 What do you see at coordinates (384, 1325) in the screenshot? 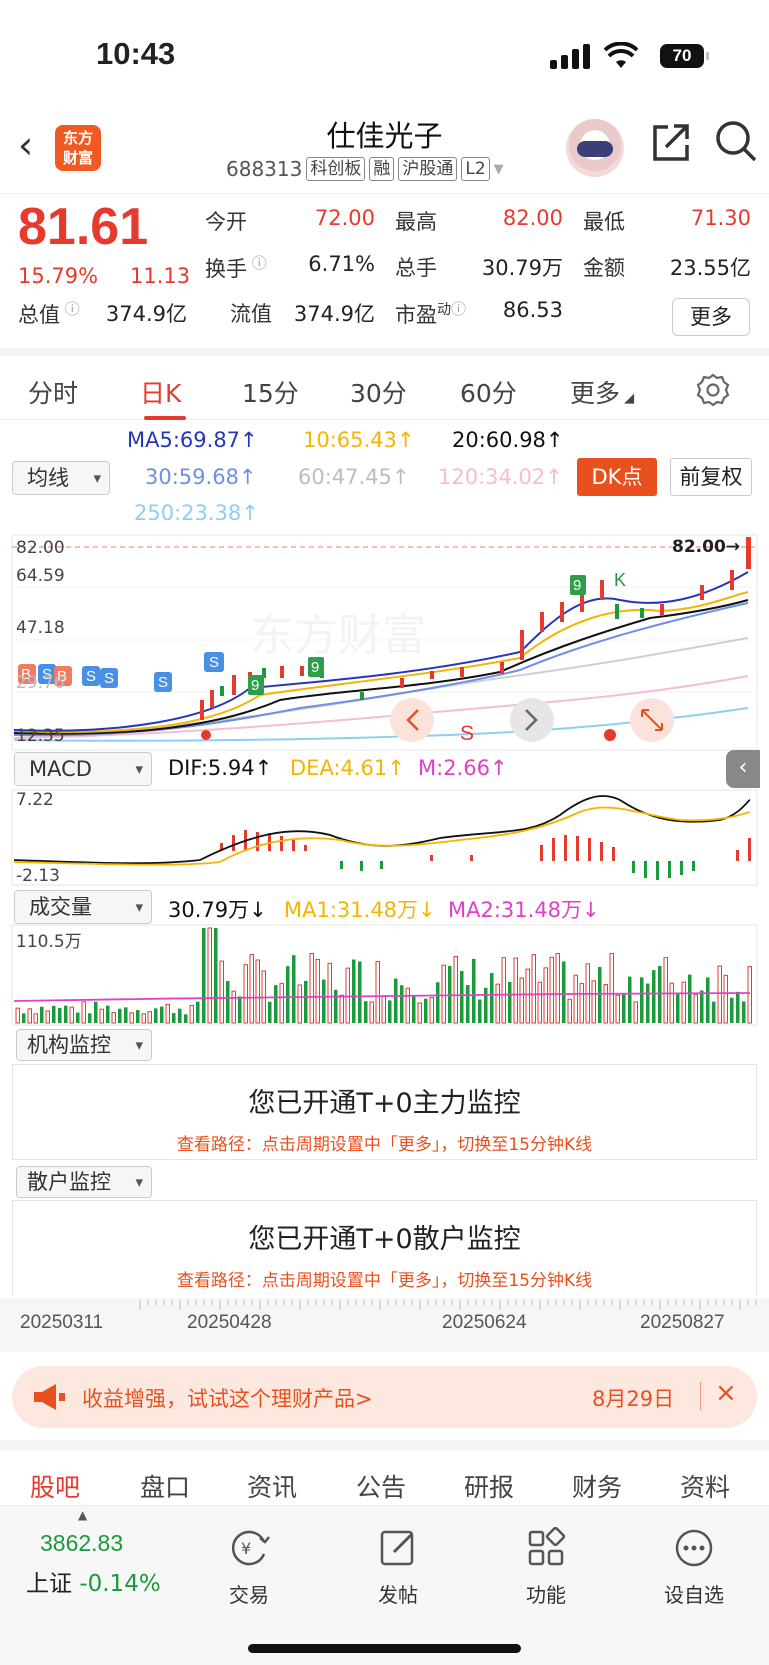
I see `date-axis: 20250311 20250428 20250624 20250827` at bounding box center [384, 1325].